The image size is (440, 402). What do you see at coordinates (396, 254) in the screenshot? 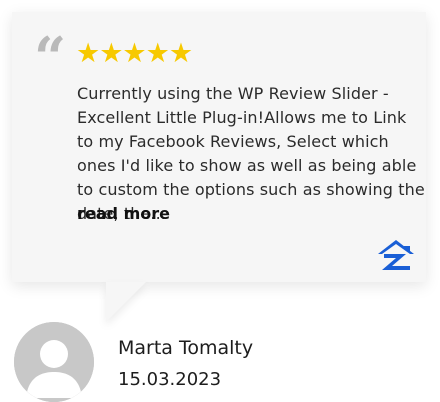
I see `zillow-logo-icon` at bounding box center [396, 254].